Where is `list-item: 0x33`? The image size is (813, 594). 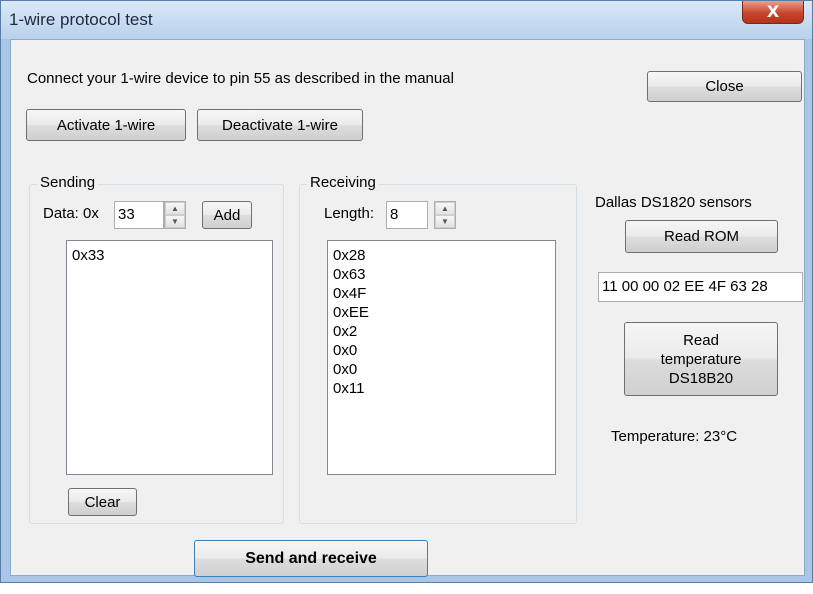 list-item: 0x33 is located at coordinates (169, 255).